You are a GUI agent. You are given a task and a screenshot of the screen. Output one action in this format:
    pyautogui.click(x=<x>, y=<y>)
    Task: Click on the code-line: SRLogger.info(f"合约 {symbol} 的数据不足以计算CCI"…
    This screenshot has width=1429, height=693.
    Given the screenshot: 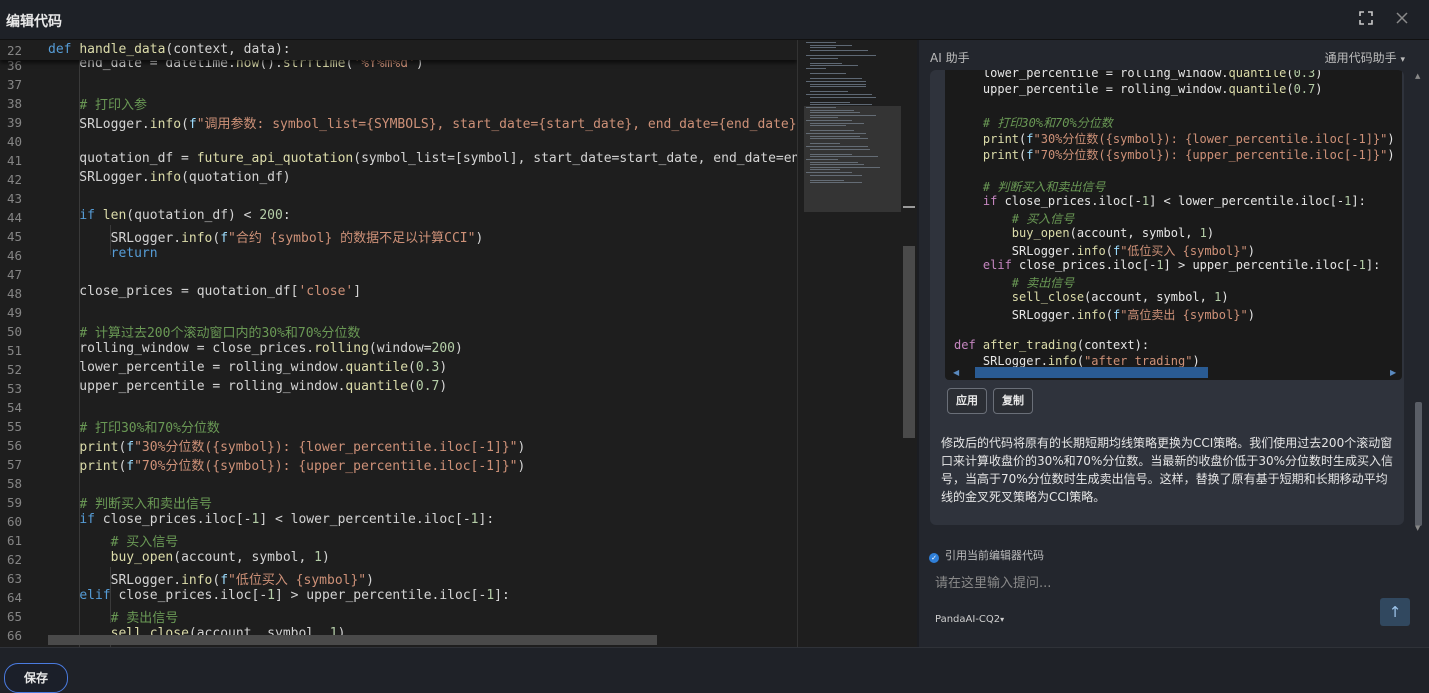 What is the action you would take?
    pyautogui.click(x=266, y=236)
    